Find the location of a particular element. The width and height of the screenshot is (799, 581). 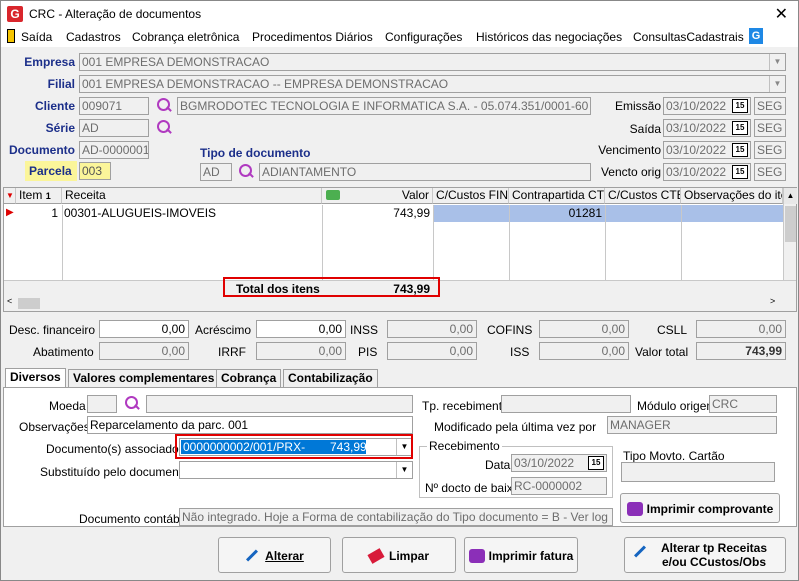

grid-header-valor-text: Valor is located at coordinates (415, 195).